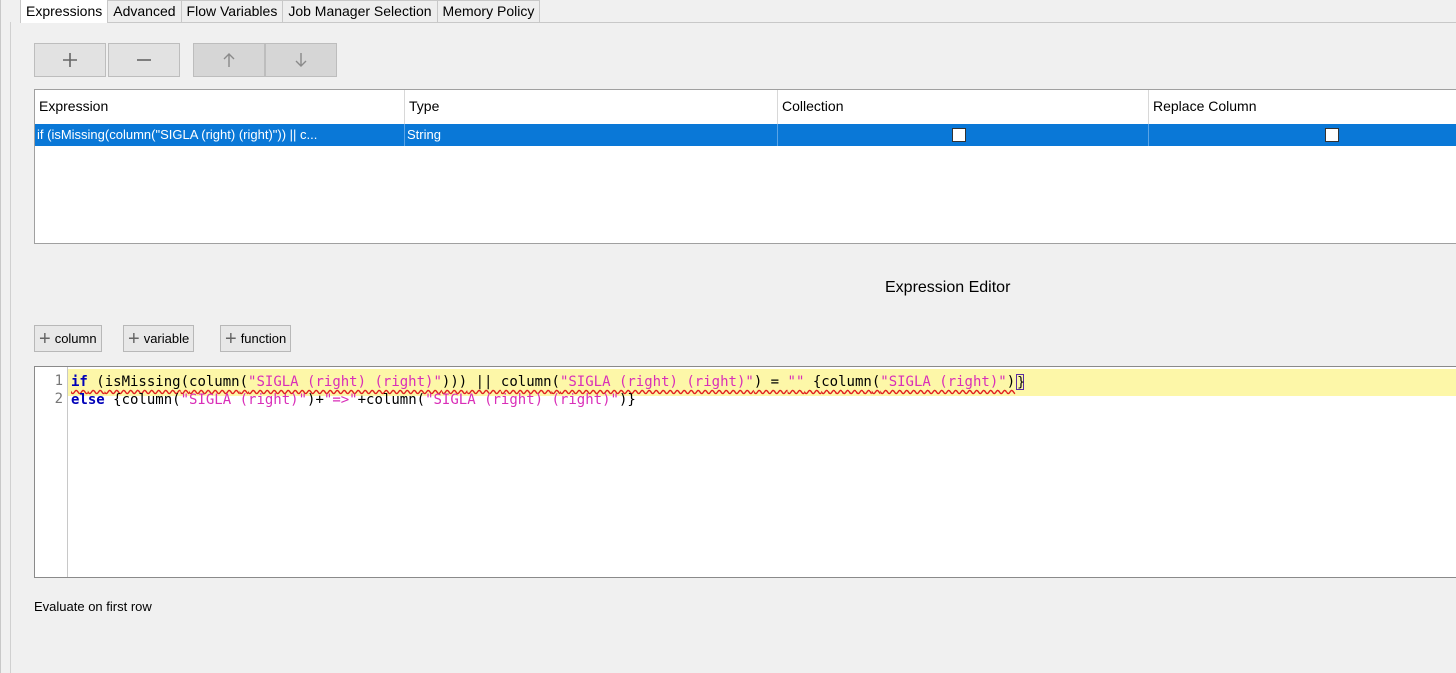 This screenshot has height=673, width=1456. Describe the element at coordinates (93, 606) in the screenshot. I see `evaluate-on-first-row-label: Evaluate on first row` at that location.